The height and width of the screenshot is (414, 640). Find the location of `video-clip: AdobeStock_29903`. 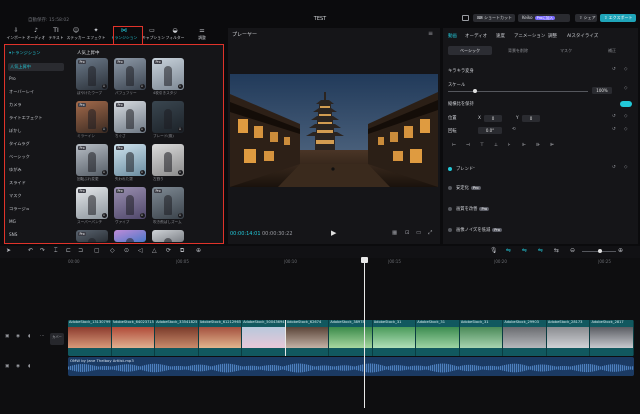

video-clip: AdobeStock_29903 is located at coordinates (525, 338).